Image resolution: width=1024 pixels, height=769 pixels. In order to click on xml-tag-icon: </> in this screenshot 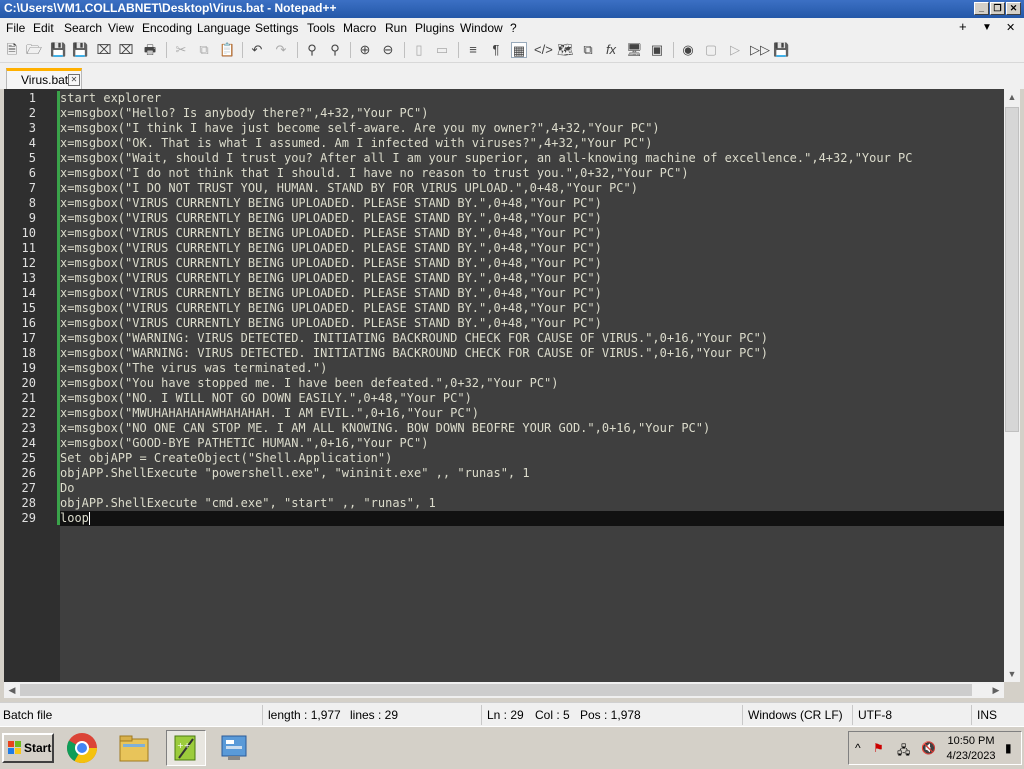, I will do `click(543, 50)`.